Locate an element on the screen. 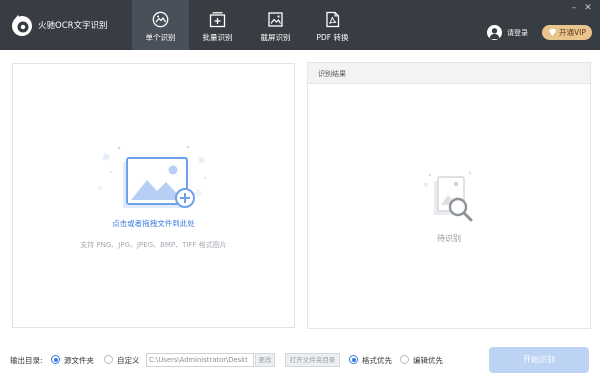  edit-first-label: 编辑优先 is located at coordinates (428, 360).